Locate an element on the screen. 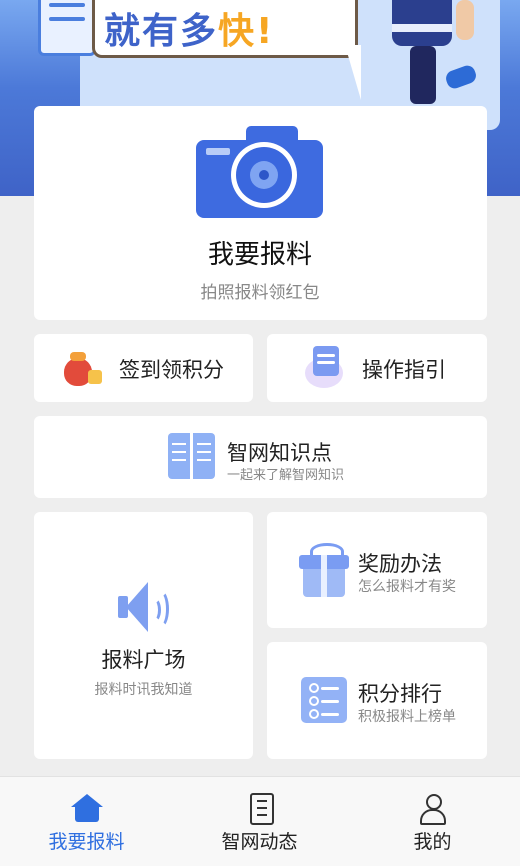 This screenshot has width=520, height=866. bottom-tab-bar: 我要报料 智网动态 我的 is located at coordinates (260, 821).